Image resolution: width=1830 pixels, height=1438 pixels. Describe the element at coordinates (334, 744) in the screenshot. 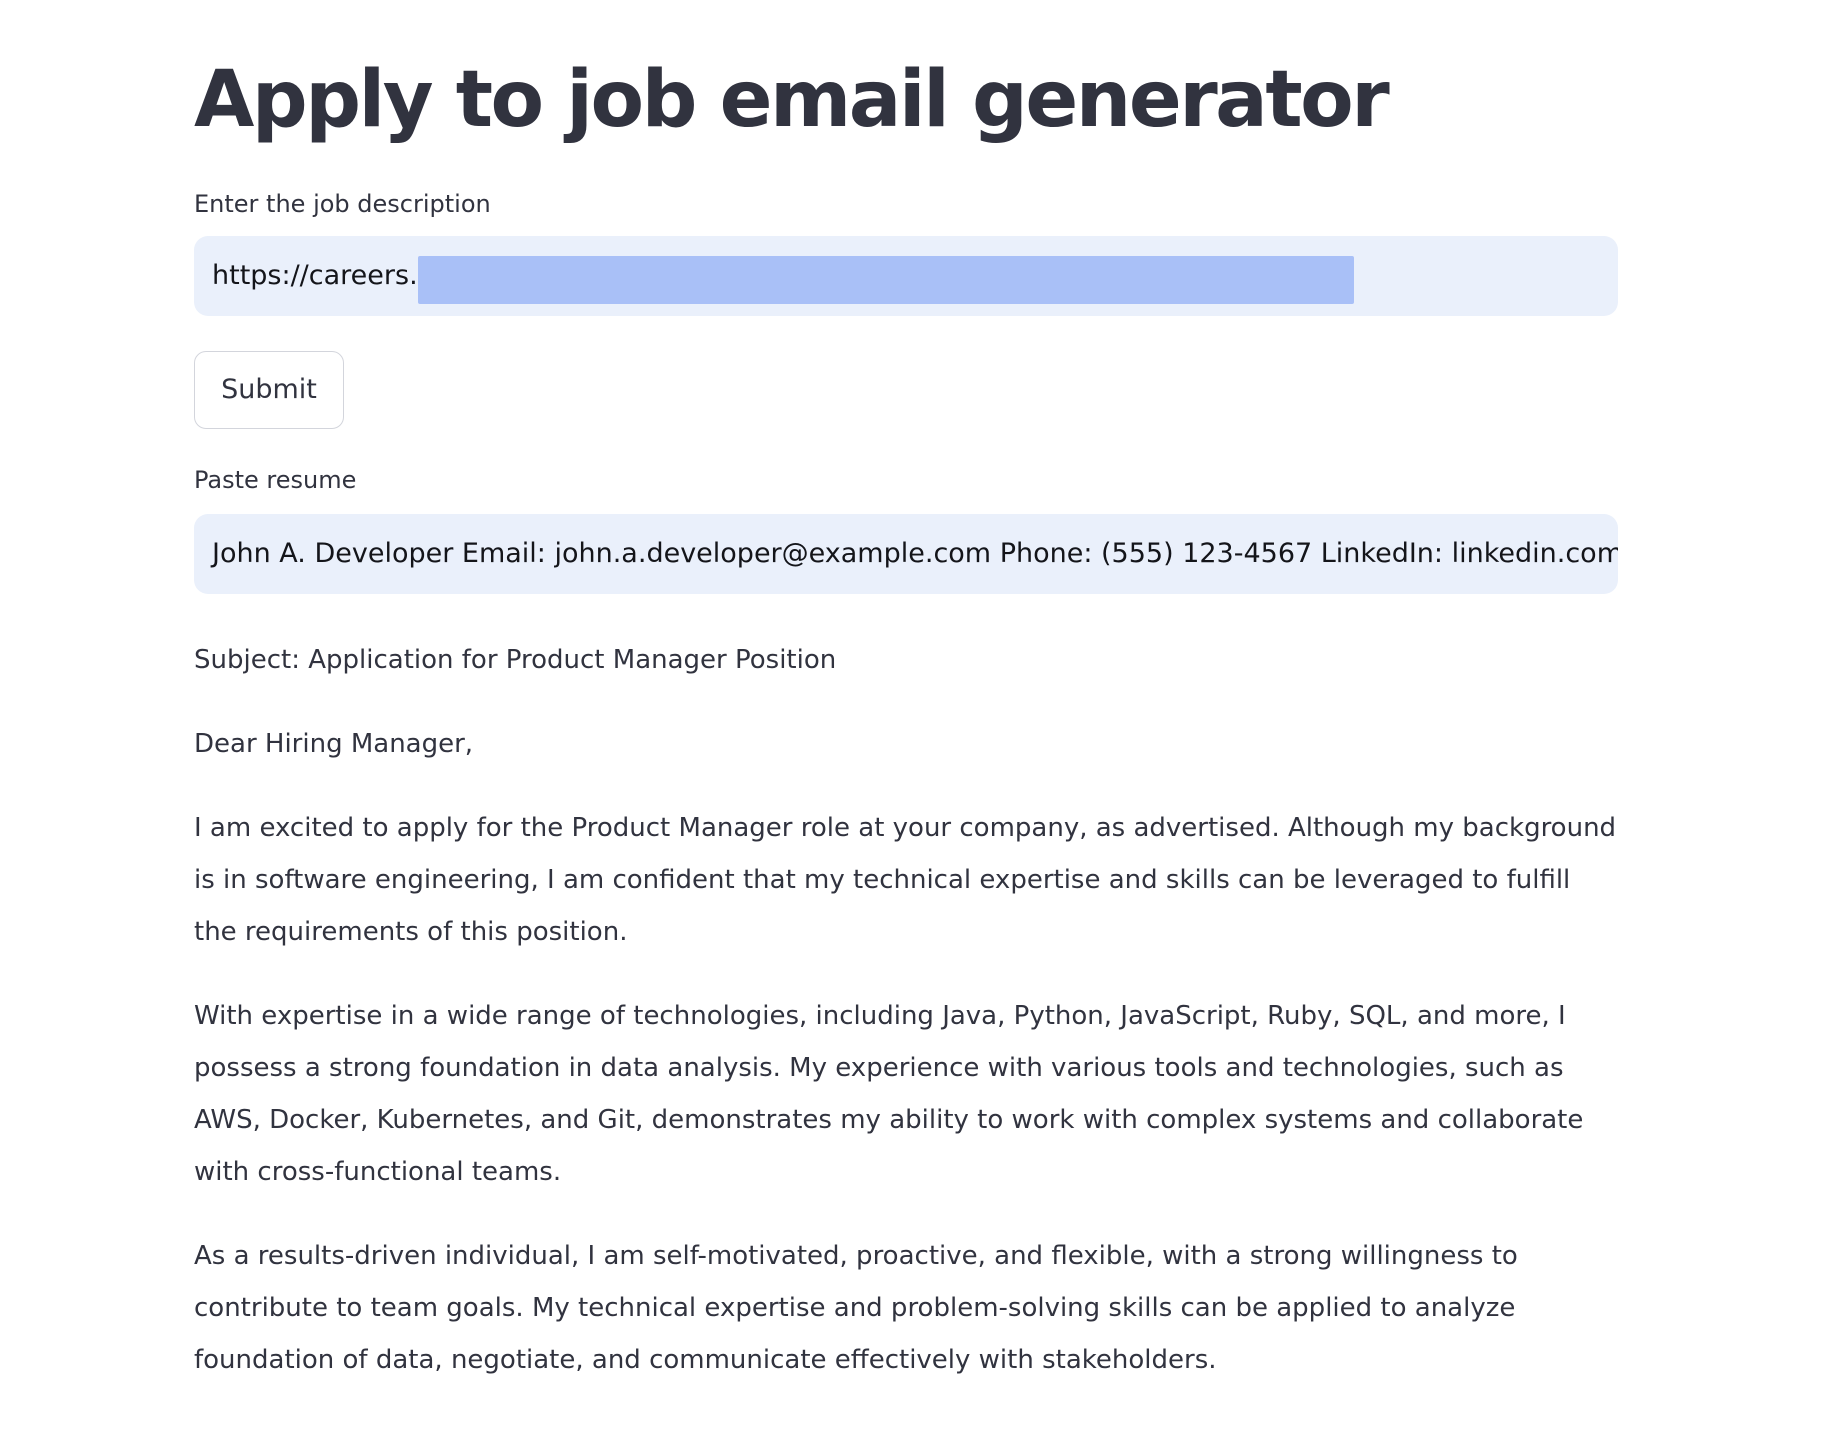

I see `email-greeting: Dear Hiring Manager,` at that location.